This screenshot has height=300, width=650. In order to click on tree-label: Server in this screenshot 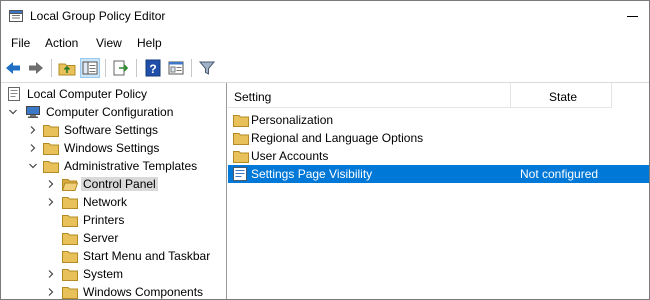, I will do `click(101, 238)`.